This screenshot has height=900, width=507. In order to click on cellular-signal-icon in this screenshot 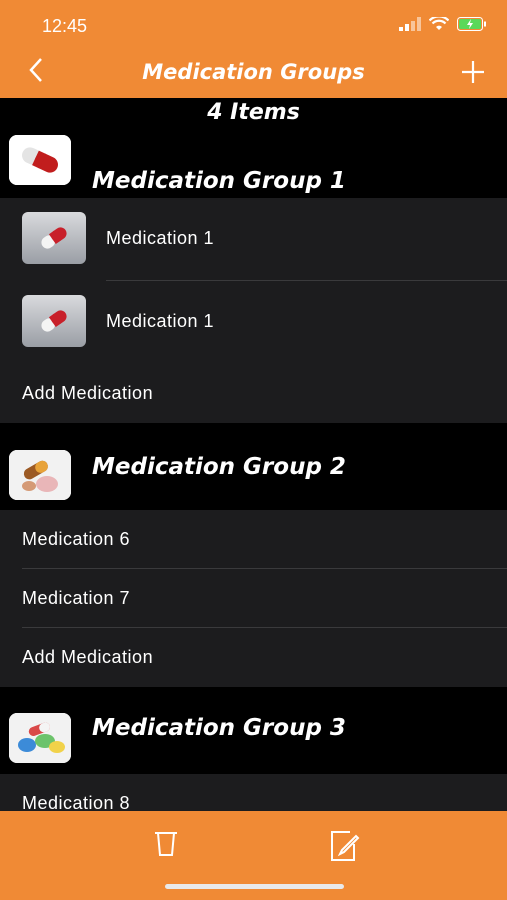, I will do `click(410, 24)`.